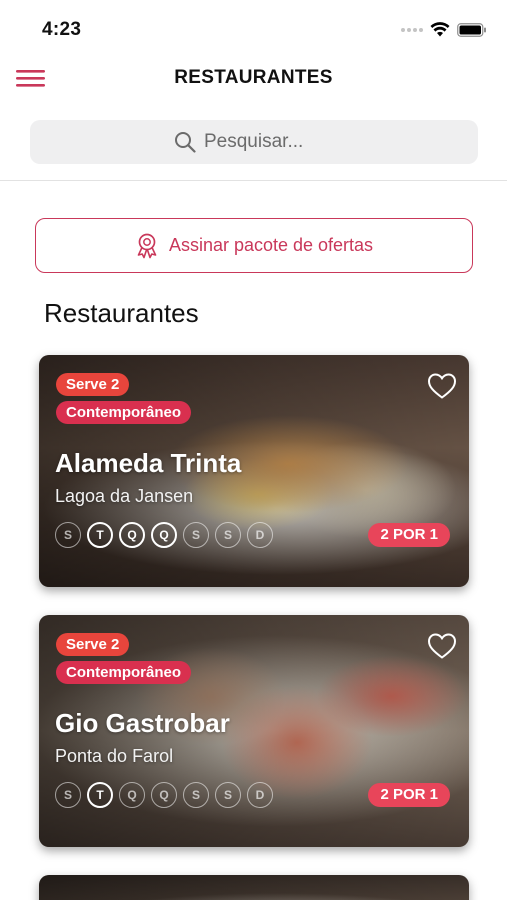 The width and height of the screenshot is (507, 900). Describe the element at coordinates (253, 180) in the screenshot. I see `header-divider` at that location.